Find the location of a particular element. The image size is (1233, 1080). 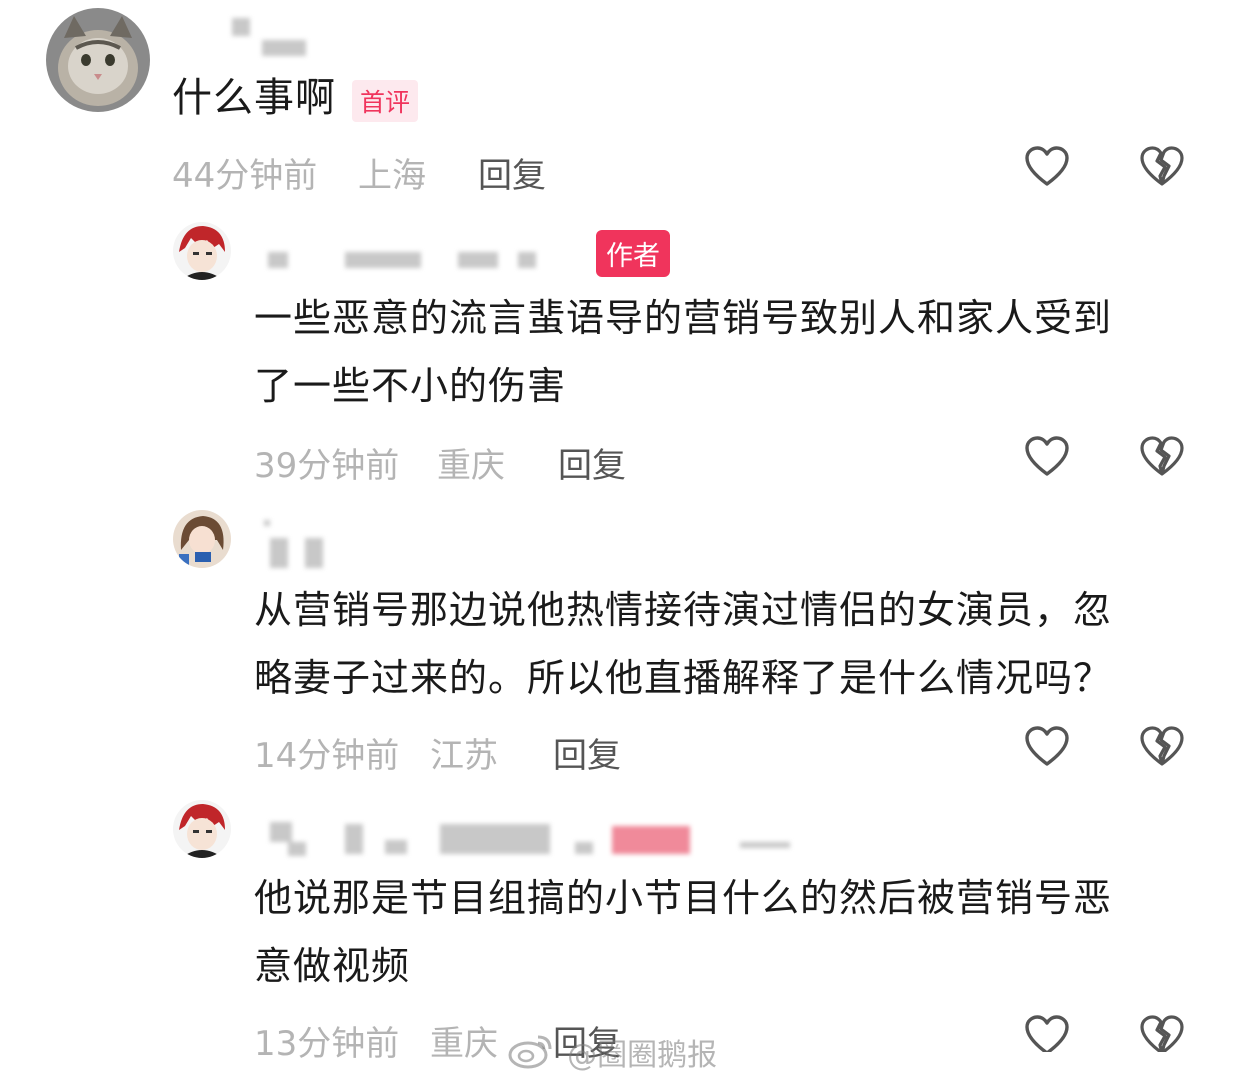

avatar-girl is located at coordinates (202, 539).